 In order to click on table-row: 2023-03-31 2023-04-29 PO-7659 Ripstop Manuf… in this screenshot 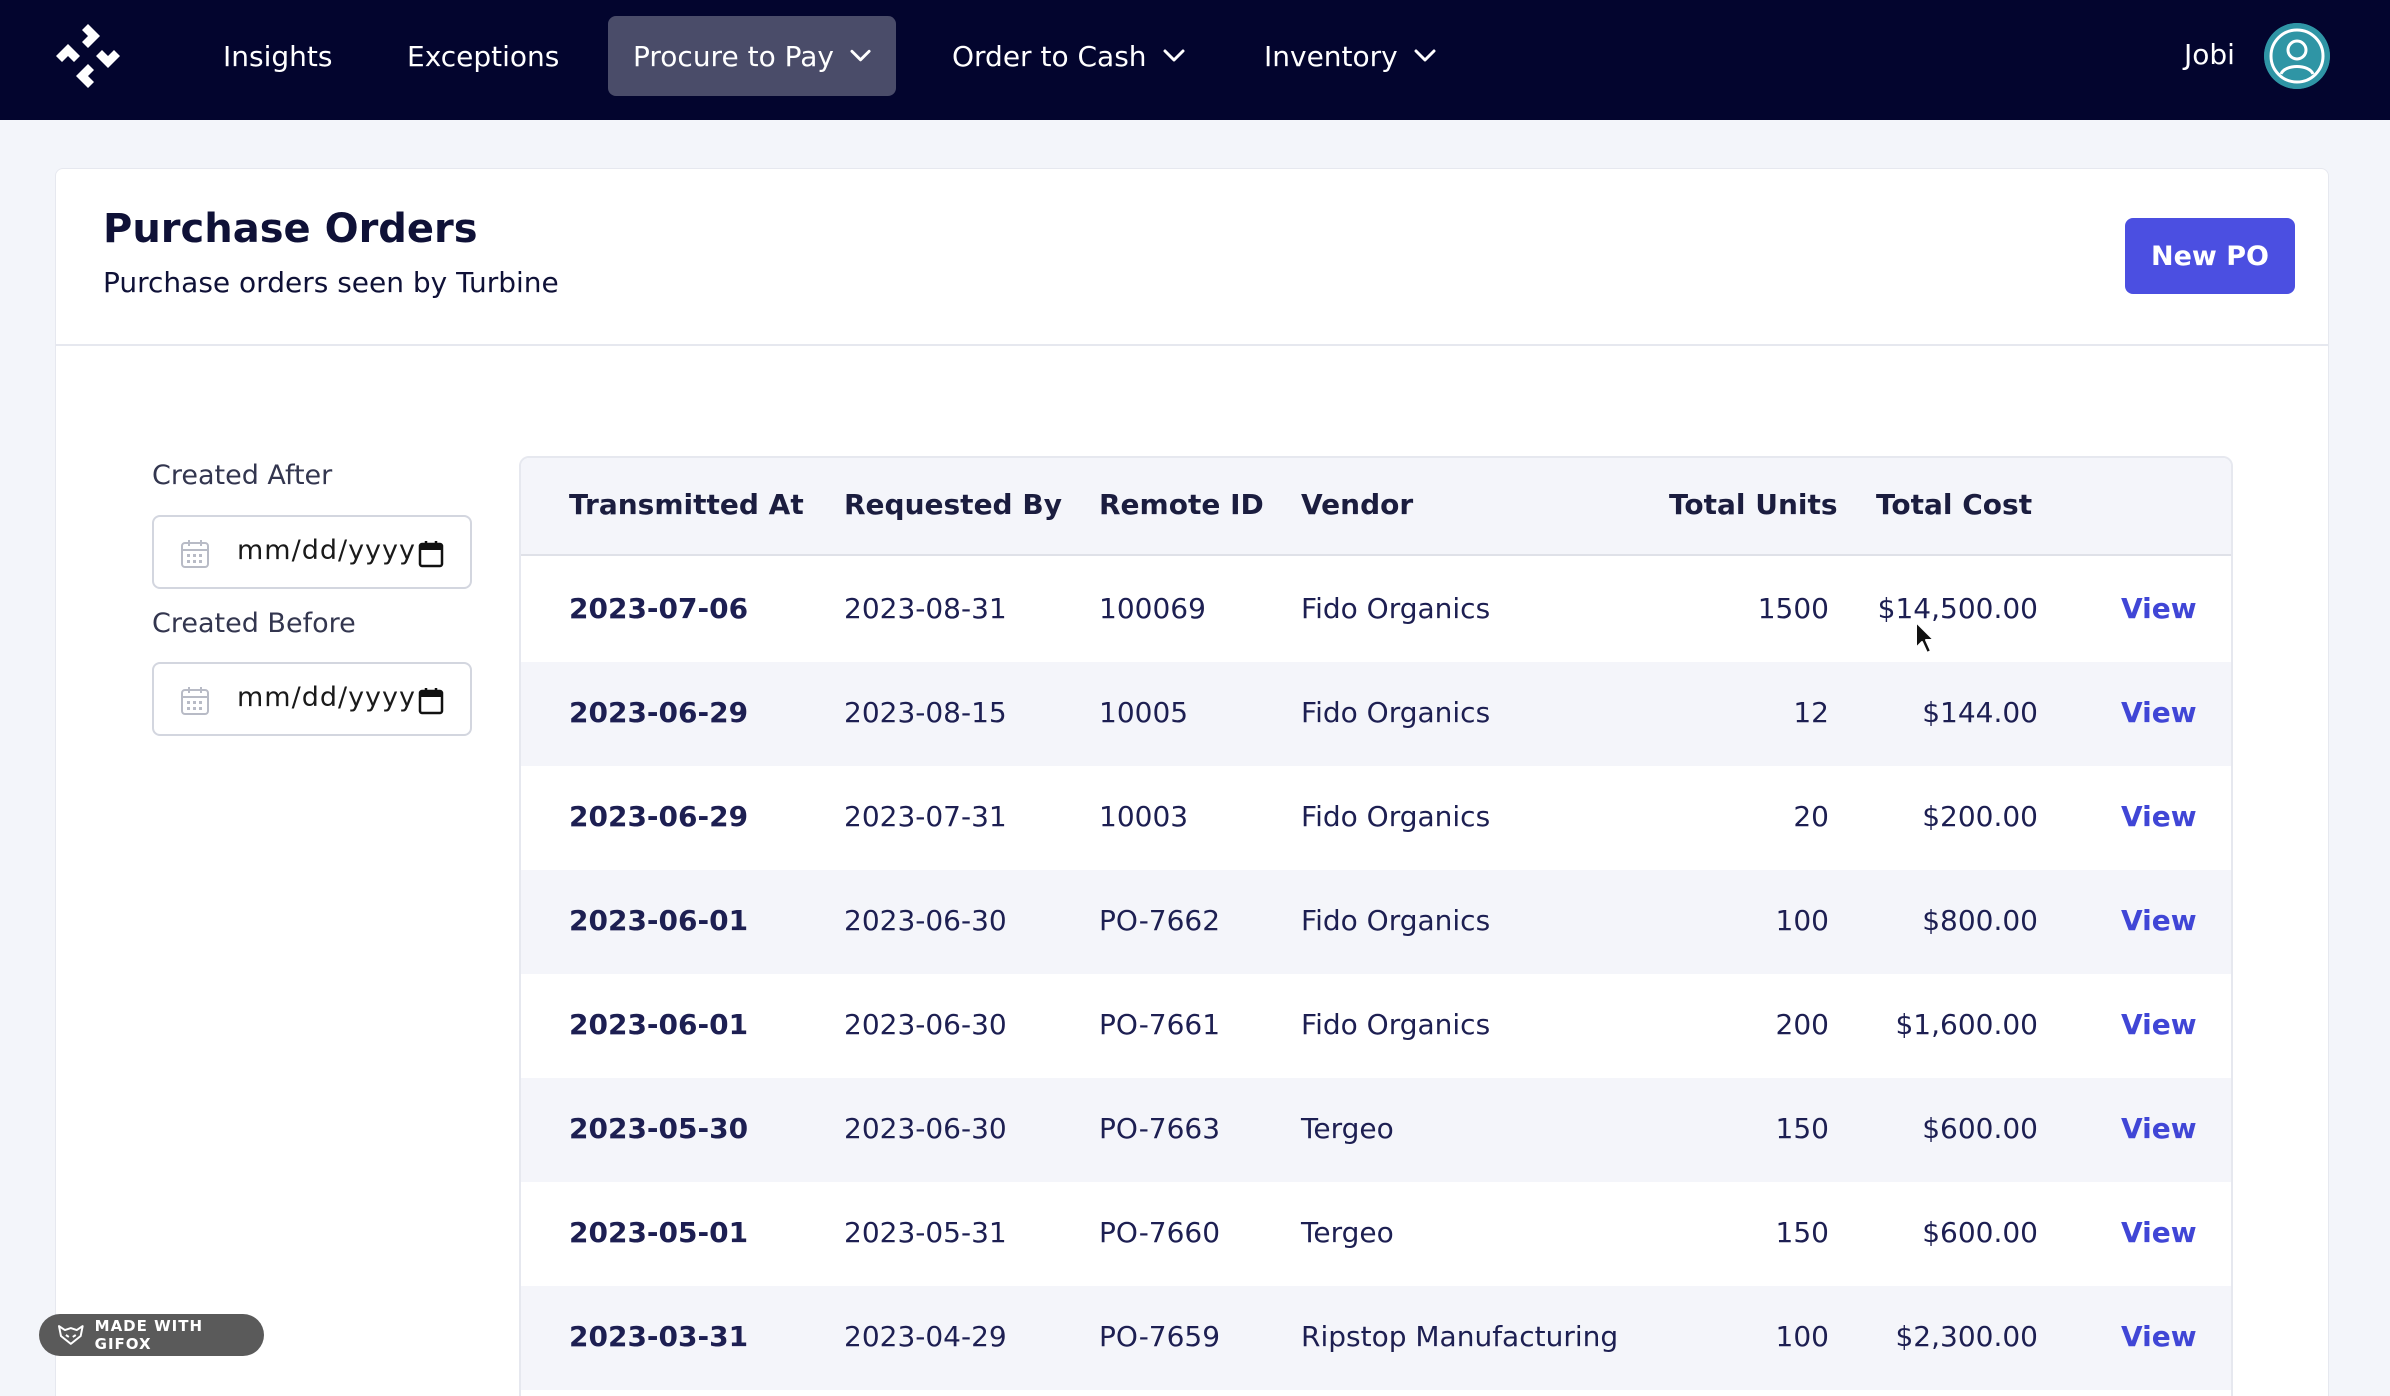, I will do `click(1376, 1338)`.